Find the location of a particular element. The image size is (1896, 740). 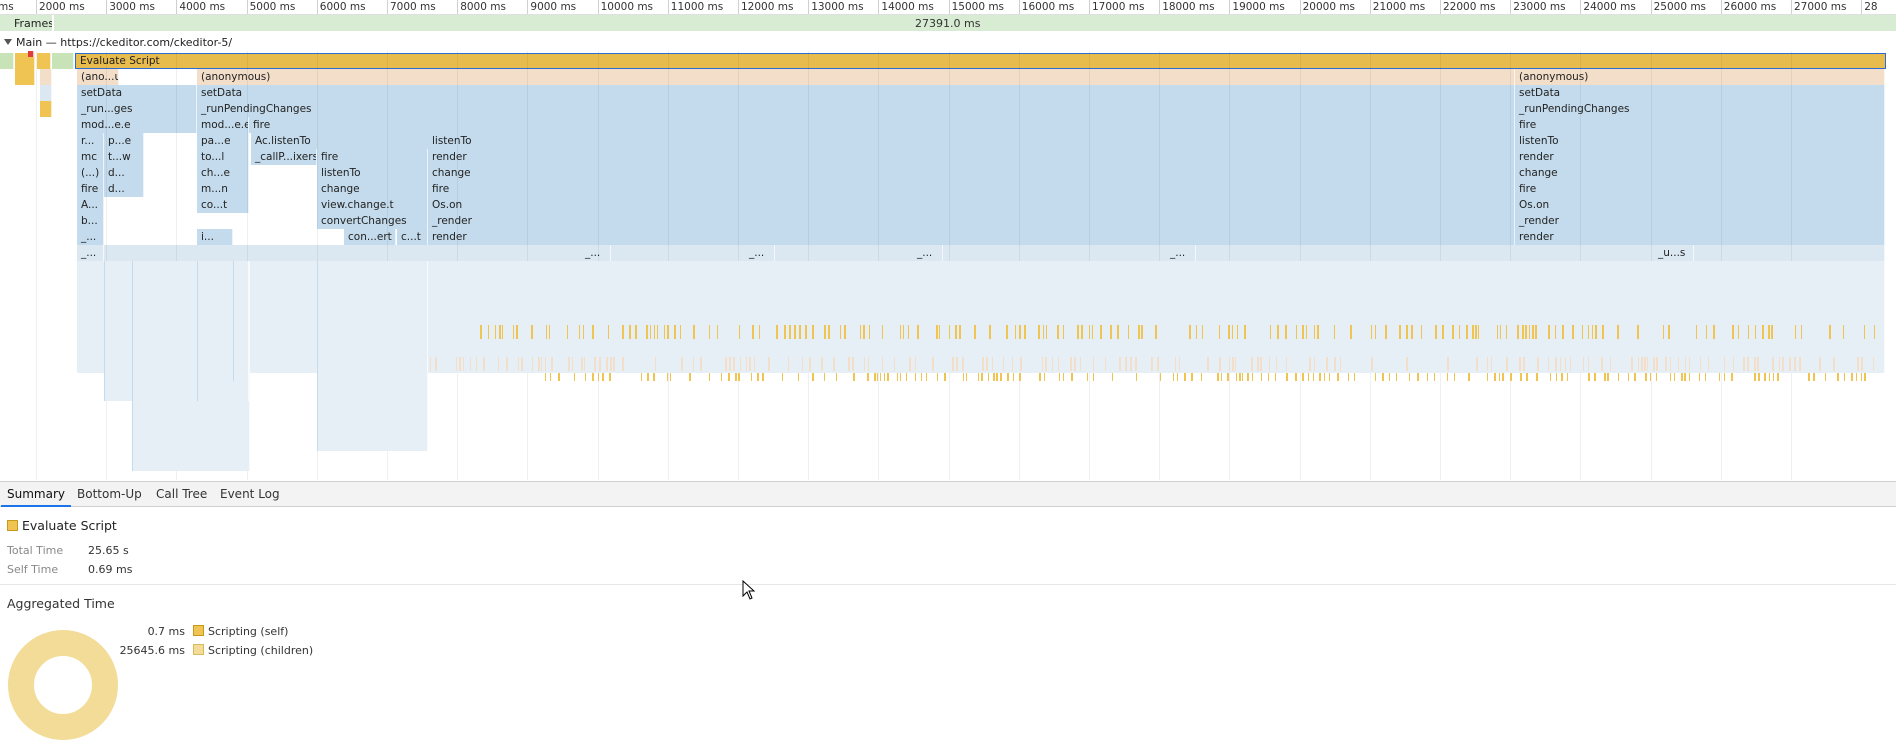

legend-swatch is located at coordinates (198, 630).